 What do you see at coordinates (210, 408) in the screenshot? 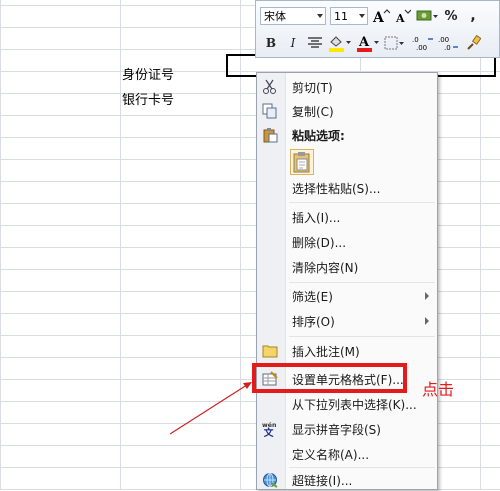
I see `annotation-arrow` at bounding box center [210, 408].